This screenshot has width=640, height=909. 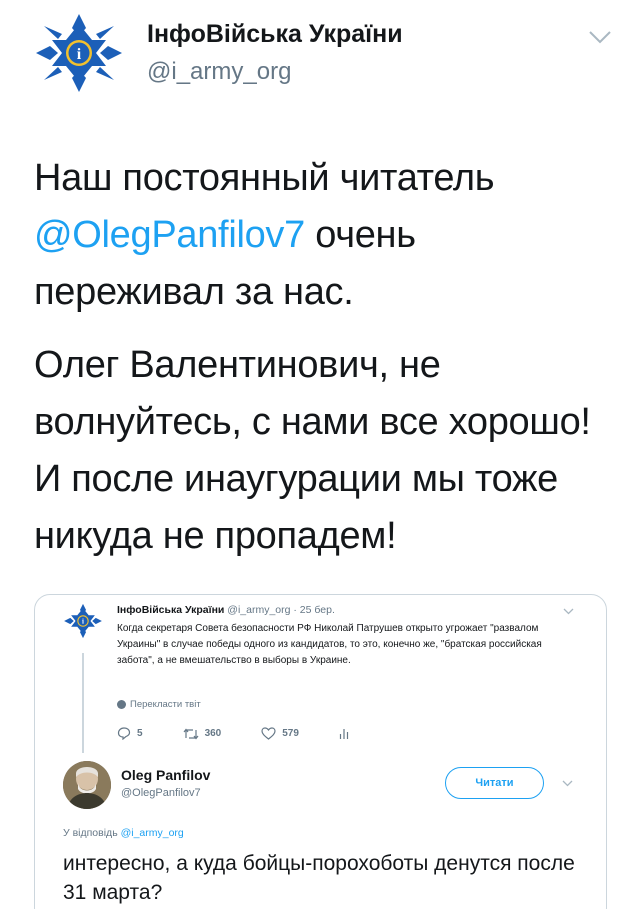 What do you see at coordinates (494, 783) in the screenshot?
I see `follow-button: Читати` at bounding box center [494, 783].